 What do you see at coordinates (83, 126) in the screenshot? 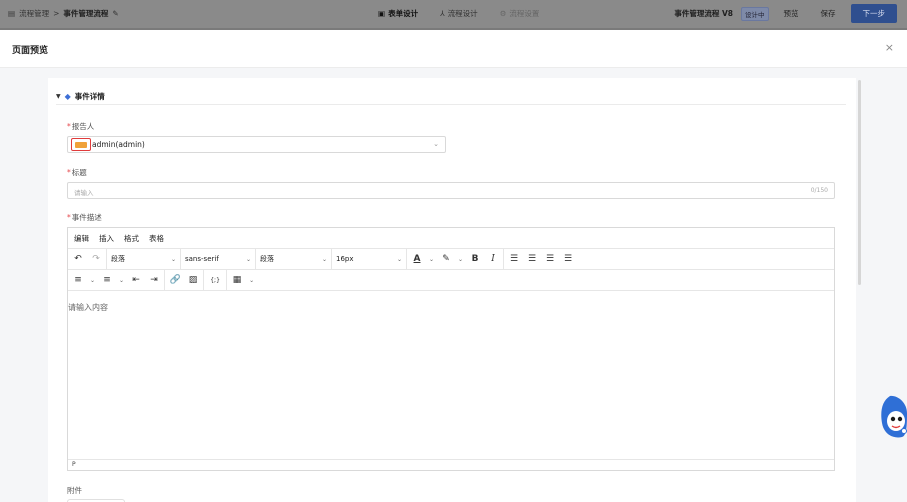
I see `reporter-label-text: 报告人` at bounding box center [83, 126].